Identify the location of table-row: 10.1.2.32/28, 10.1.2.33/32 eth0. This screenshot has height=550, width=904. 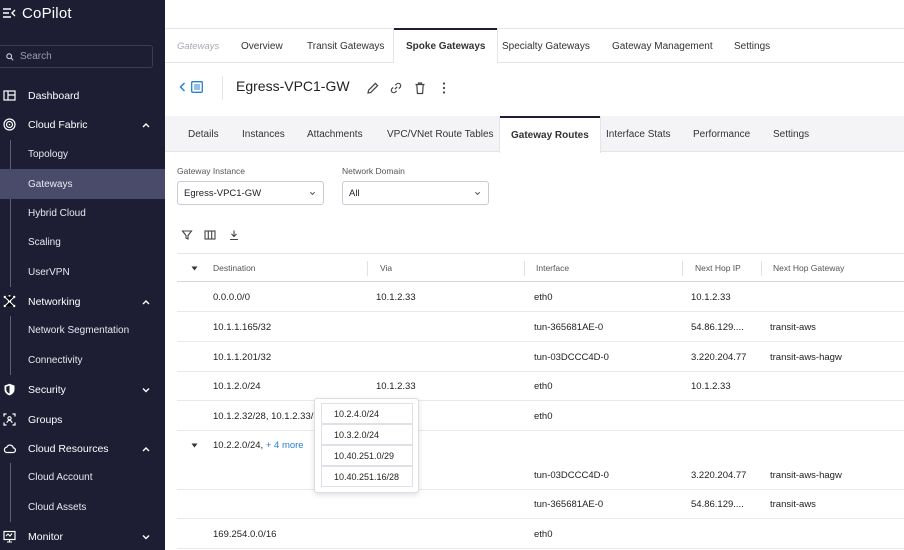
(540, 416).